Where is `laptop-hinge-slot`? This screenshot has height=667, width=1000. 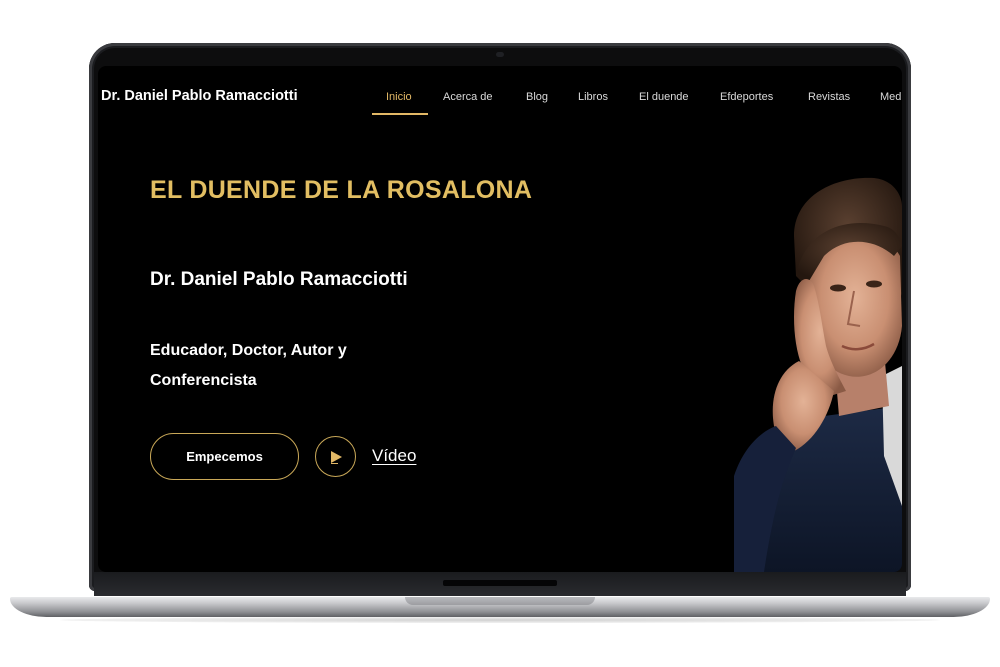 laptop-hinge-slot is located at coordinates (500, 583).